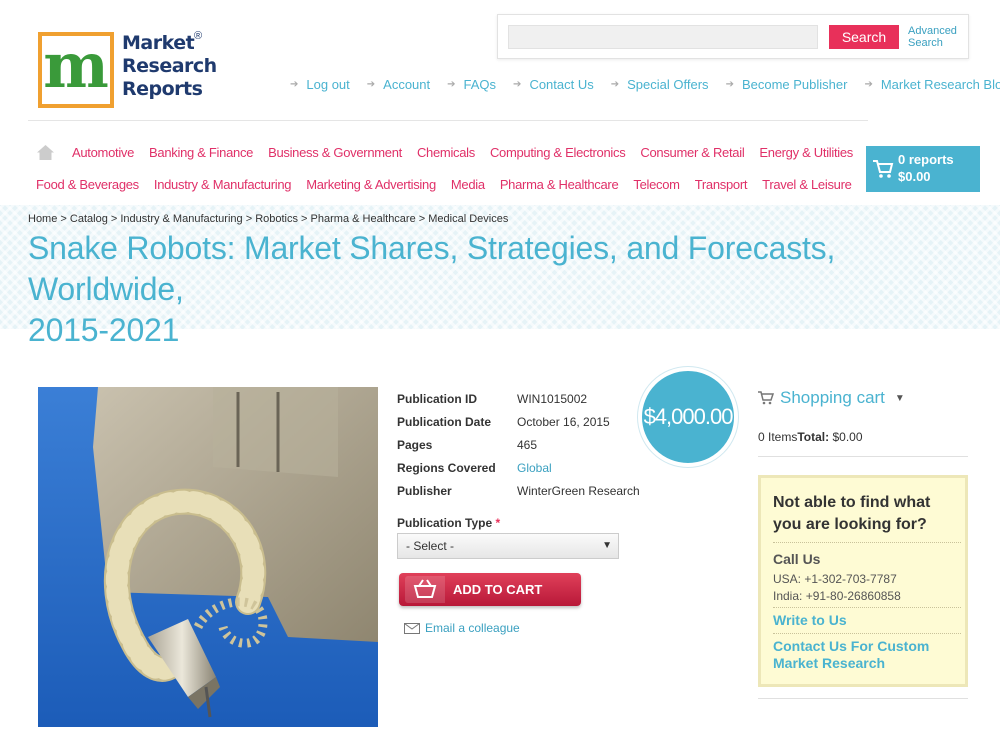 This screenshot has width=1000, height=732. I want to click on breadcrumb-catalog: Catalog, so click(89, 219).